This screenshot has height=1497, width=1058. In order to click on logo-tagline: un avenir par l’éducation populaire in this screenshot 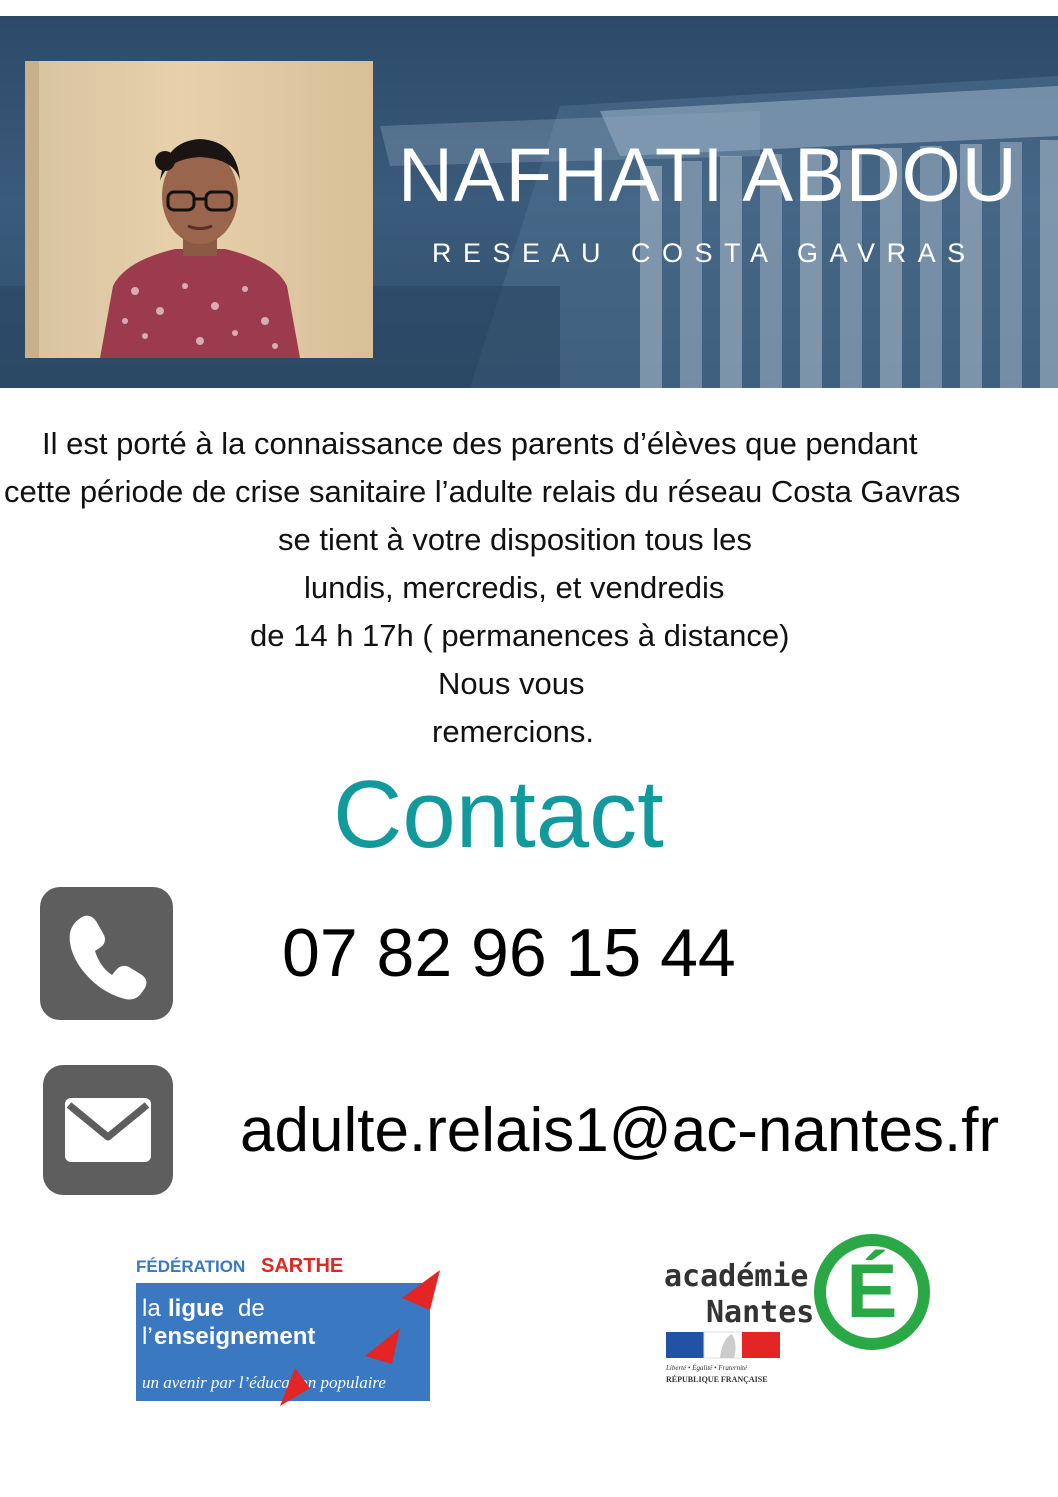, I will do `click(264, 1382)`.